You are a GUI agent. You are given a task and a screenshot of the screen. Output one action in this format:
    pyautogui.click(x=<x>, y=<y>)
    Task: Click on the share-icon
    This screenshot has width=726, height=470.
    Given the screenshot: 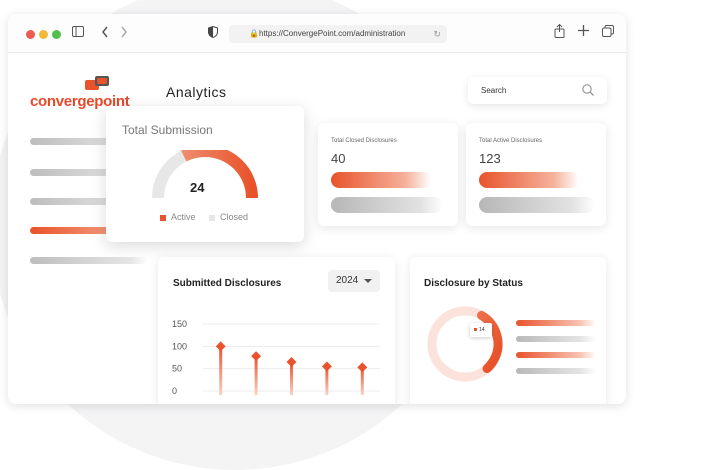 What is the action you would take?
    pyautogui.click(x=559, y=32)
    